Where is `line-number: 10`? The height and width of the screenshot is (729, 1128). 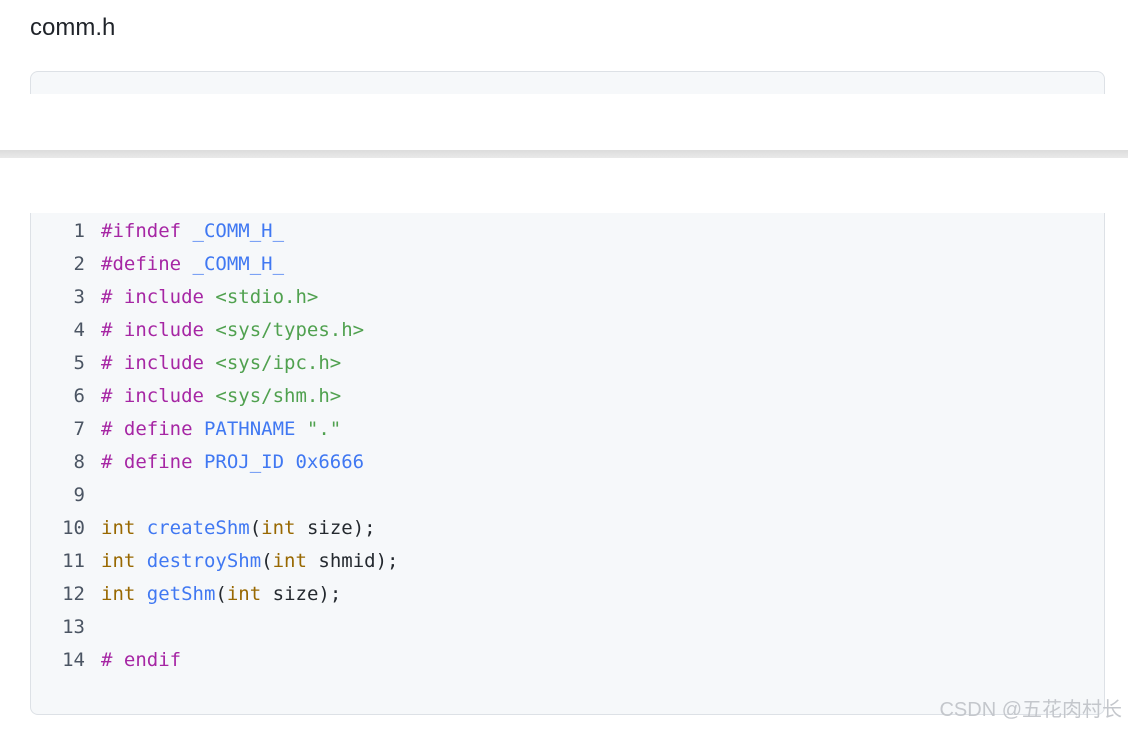
line-number: 10 is located at coordinates (73, 528).